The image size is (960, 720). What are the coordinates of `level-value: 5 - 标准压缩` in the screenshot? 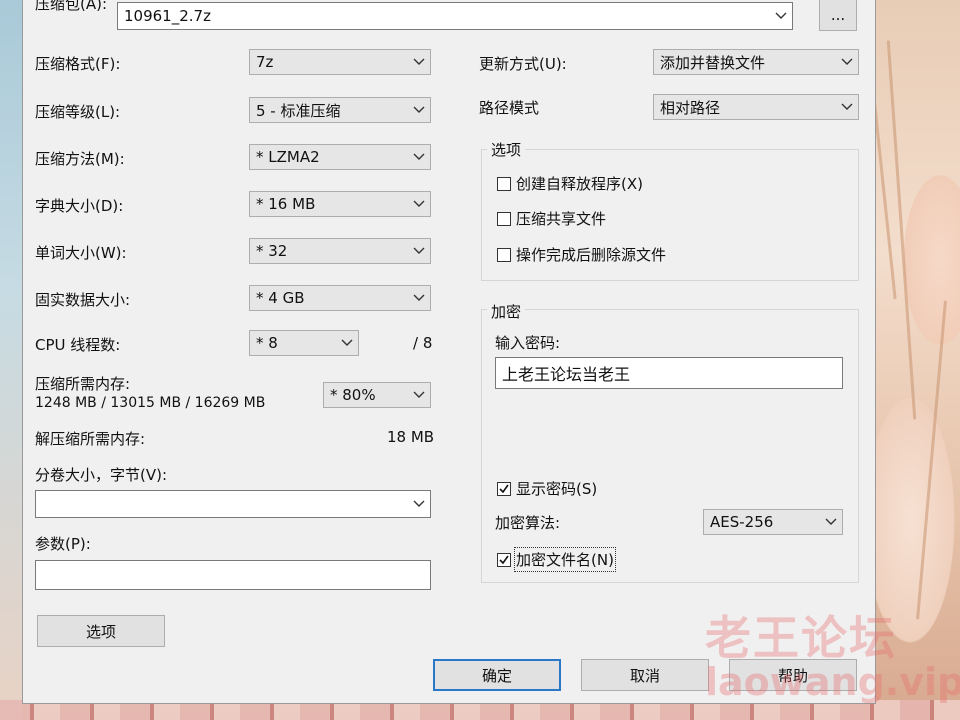 It's located at (298, 110).